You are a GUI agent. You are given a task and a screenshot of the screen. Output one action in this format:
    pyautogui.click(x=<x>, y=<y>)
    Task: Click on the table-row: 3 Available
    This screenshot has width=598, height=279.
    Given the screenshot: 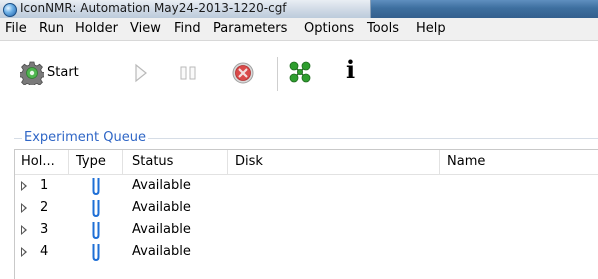 What is the action you would take?
    pyautogui.click(x=306, y=230)
    